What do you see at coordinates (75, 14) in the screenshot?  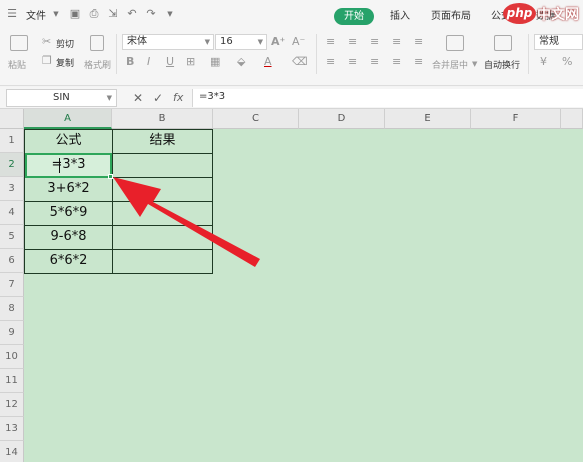 I see `save-icon: ▣` at bounding box center [75, 14].